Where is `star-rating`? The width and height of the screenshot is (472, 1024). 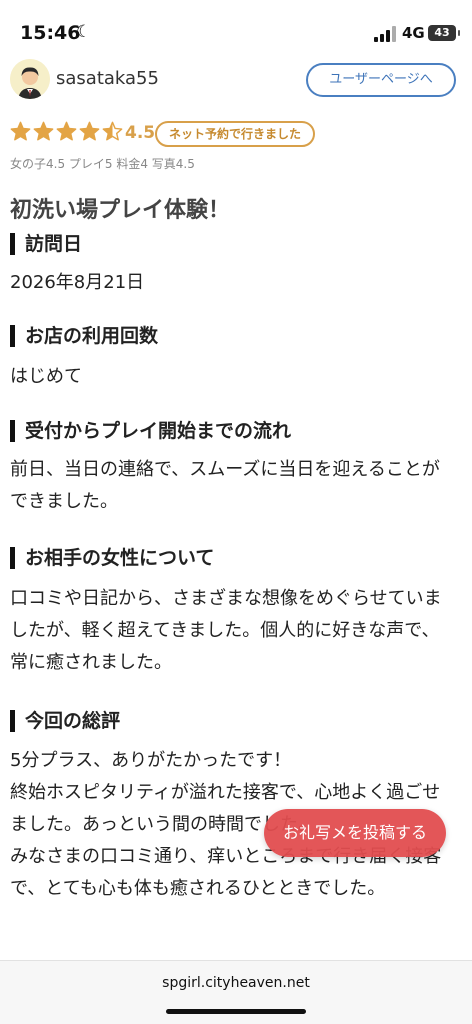 star-rating is located at coordinates (66, 133).